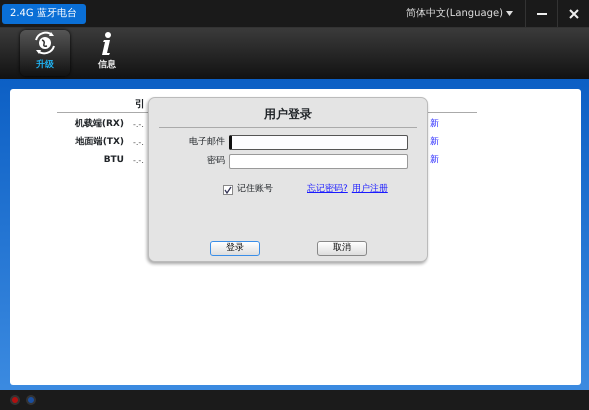 The width and height of the screenshot is (589, 410). Describe the element at coordinates (99, 143) in the screenshot. I see `row-label: 地面端(TX)` at that location.